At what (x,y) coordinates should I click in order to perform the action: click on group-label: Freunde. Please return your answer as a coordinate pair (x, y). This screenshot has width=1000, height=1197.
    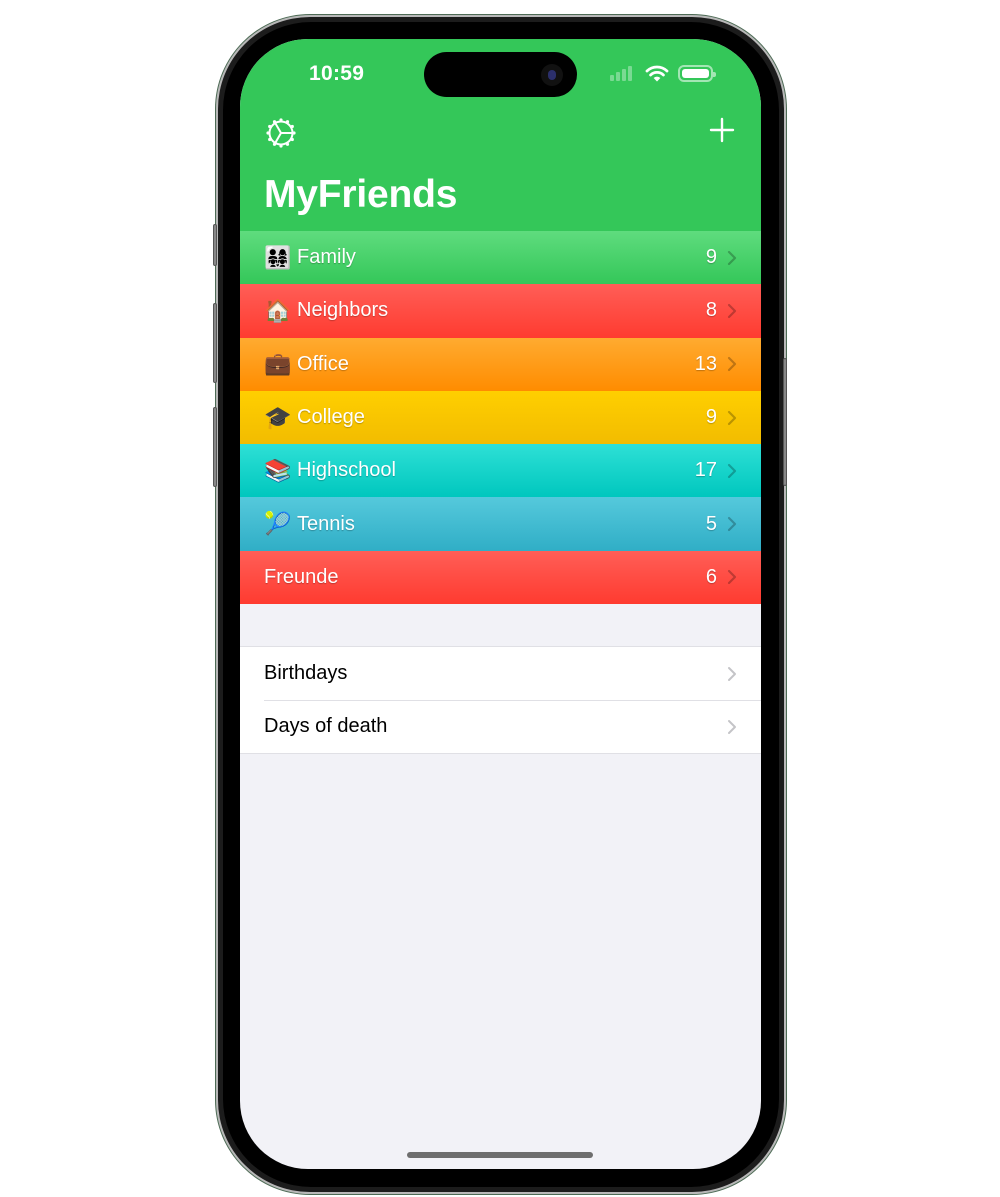
    Looking at the image, I should click on (301, 576).